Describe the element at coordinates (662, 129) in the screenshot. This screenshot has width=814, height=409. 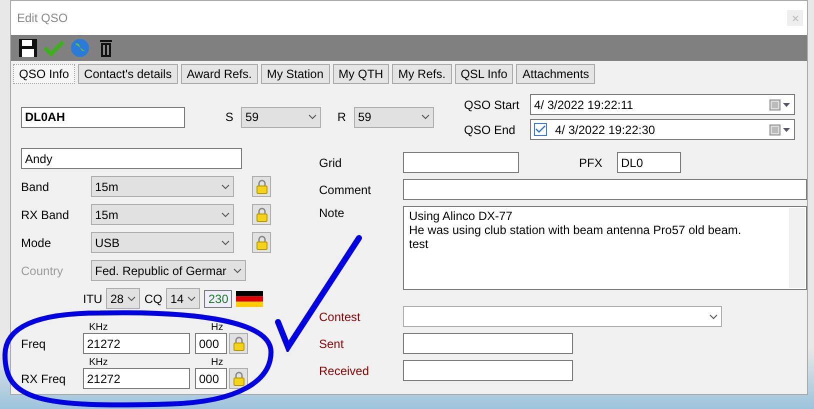
I see `qso-end-field: 4/ 3/2022 19:22:30` at that location.